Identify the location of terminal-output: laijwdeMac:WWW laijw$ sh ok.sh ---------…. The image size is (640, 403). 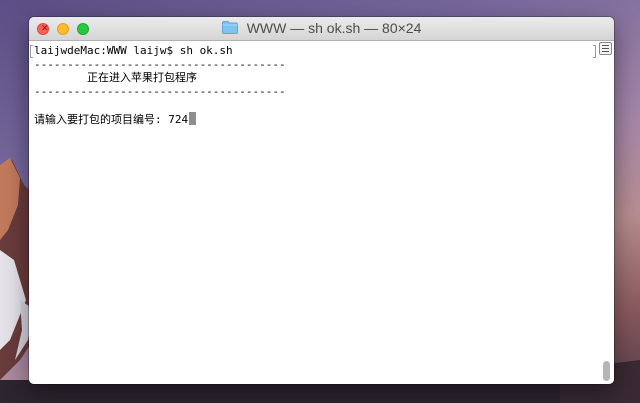
(160, 85).